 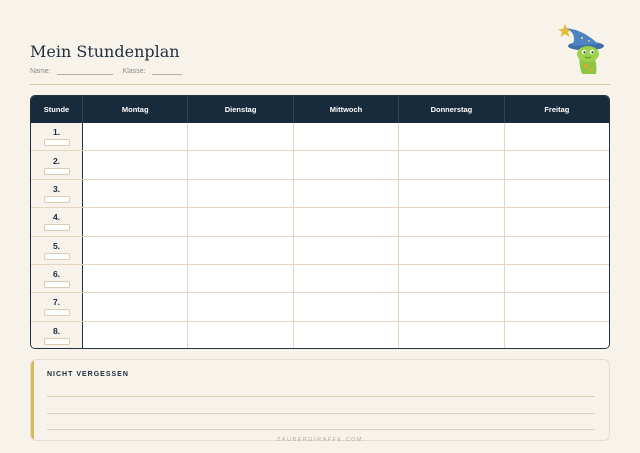 I want to click on klasse-input-line, so click(x=166, y=71).